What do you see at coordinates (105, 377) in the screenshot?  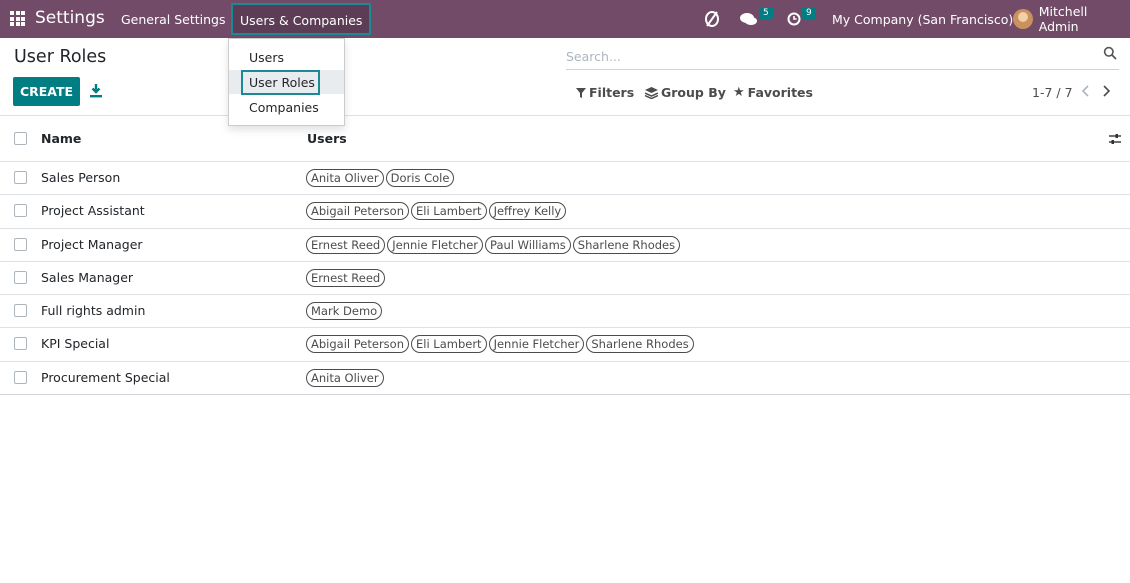 I see `cell-role-name: Procurement Special` at bounding box center [105, 377].